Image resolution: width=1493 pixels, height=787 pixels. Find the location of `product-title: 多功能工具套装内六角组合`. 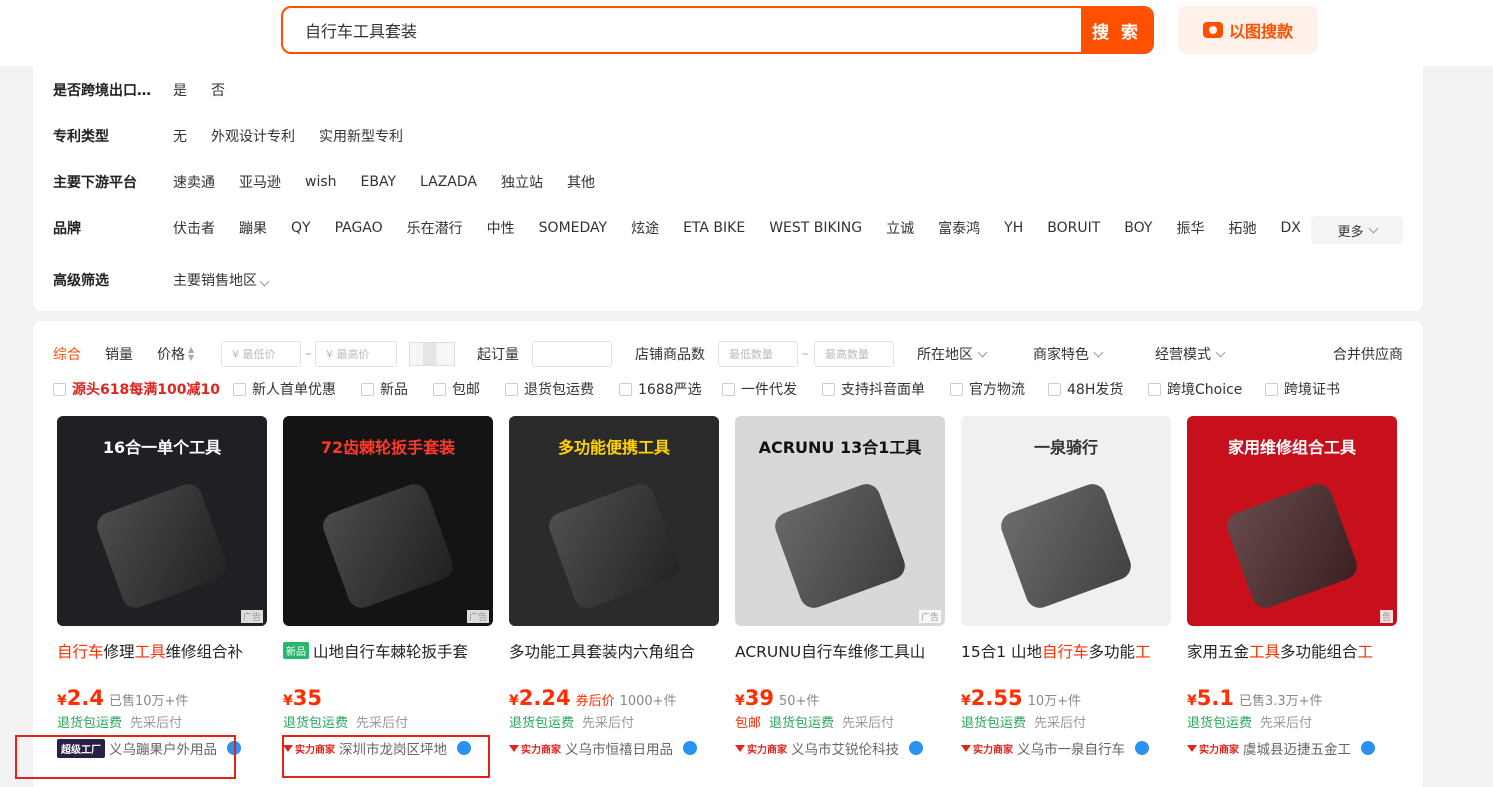

product-title: 多功能工具套装内六角组合 is located at coordinates (614, 651).